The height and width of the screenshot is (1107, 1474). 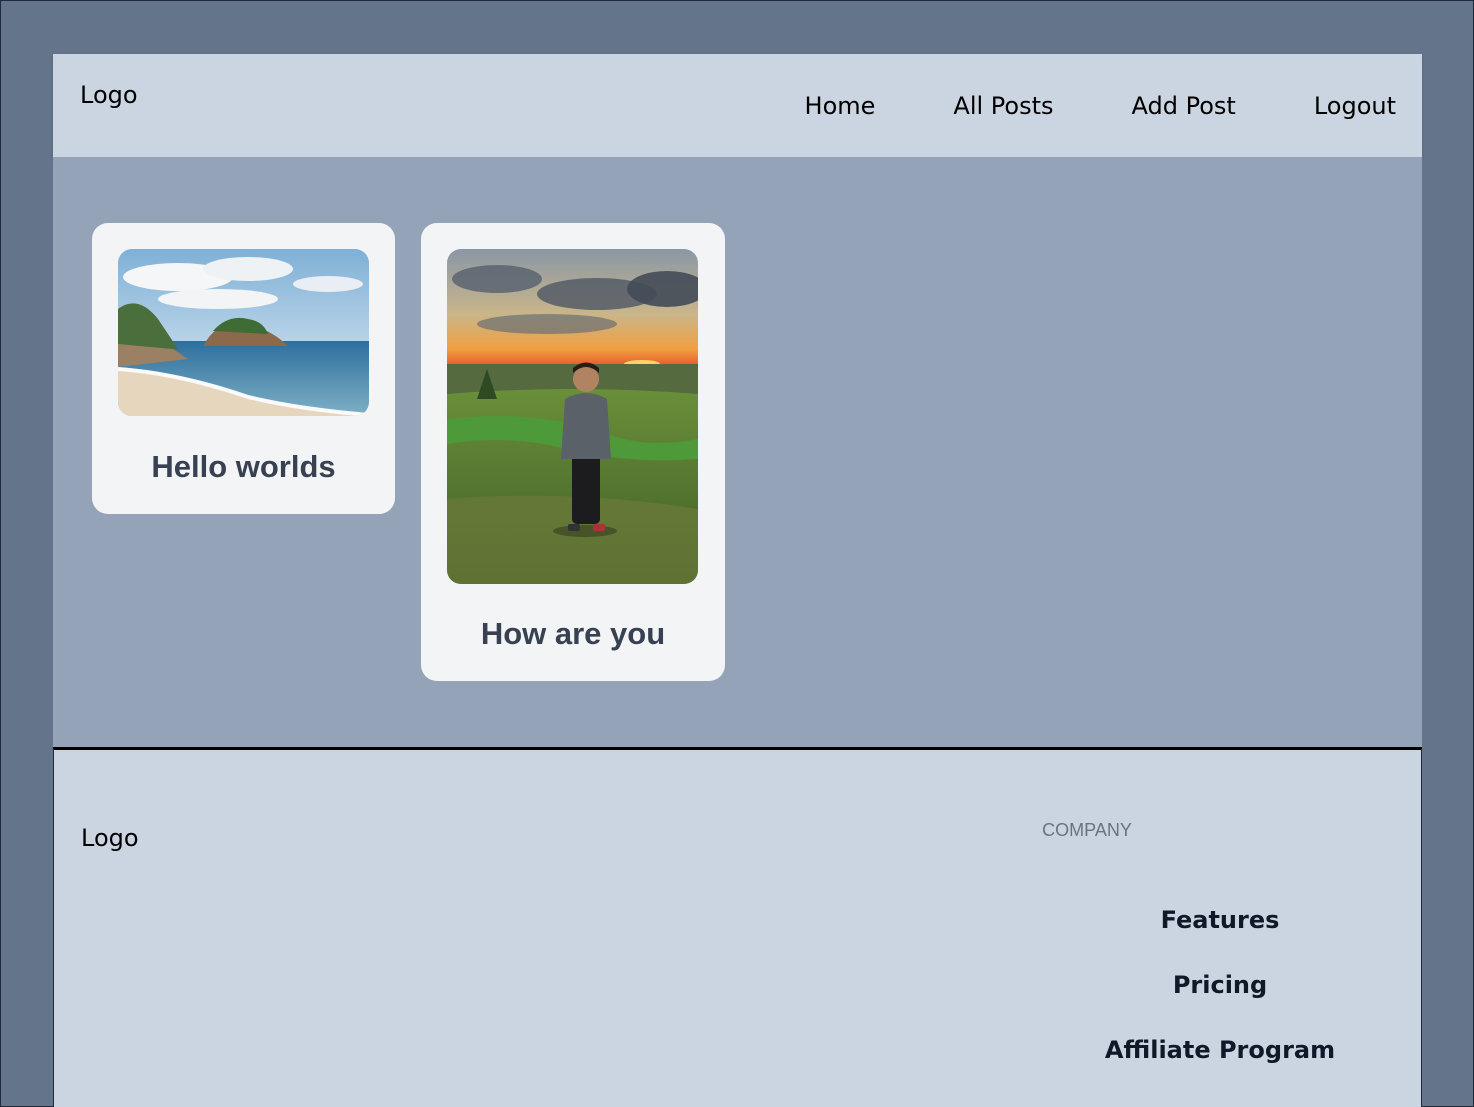 What do you see at coordinates (840, 106) in the screenshot?
I see `nav-home: Home` at bounding box center [840, 106].